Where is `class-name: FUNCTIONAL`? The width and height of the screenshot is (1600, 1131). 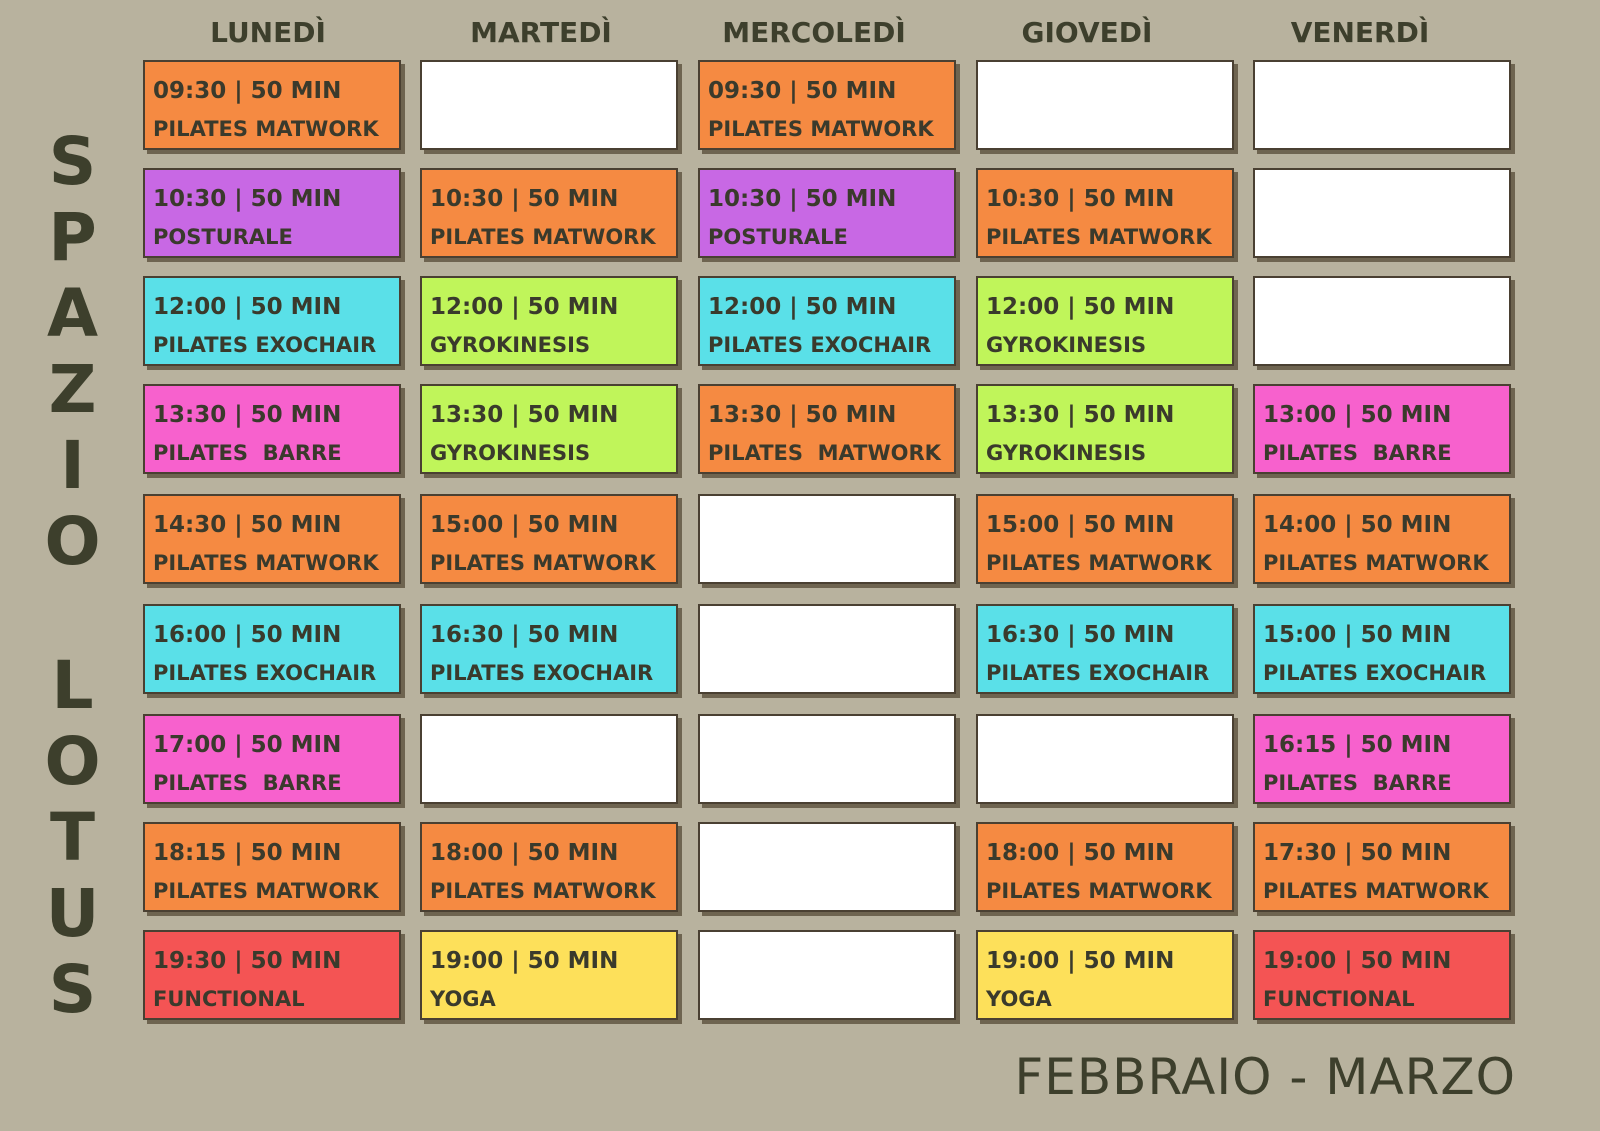 class-name: FUNCTIONAL is located at coordinates (229, 999).